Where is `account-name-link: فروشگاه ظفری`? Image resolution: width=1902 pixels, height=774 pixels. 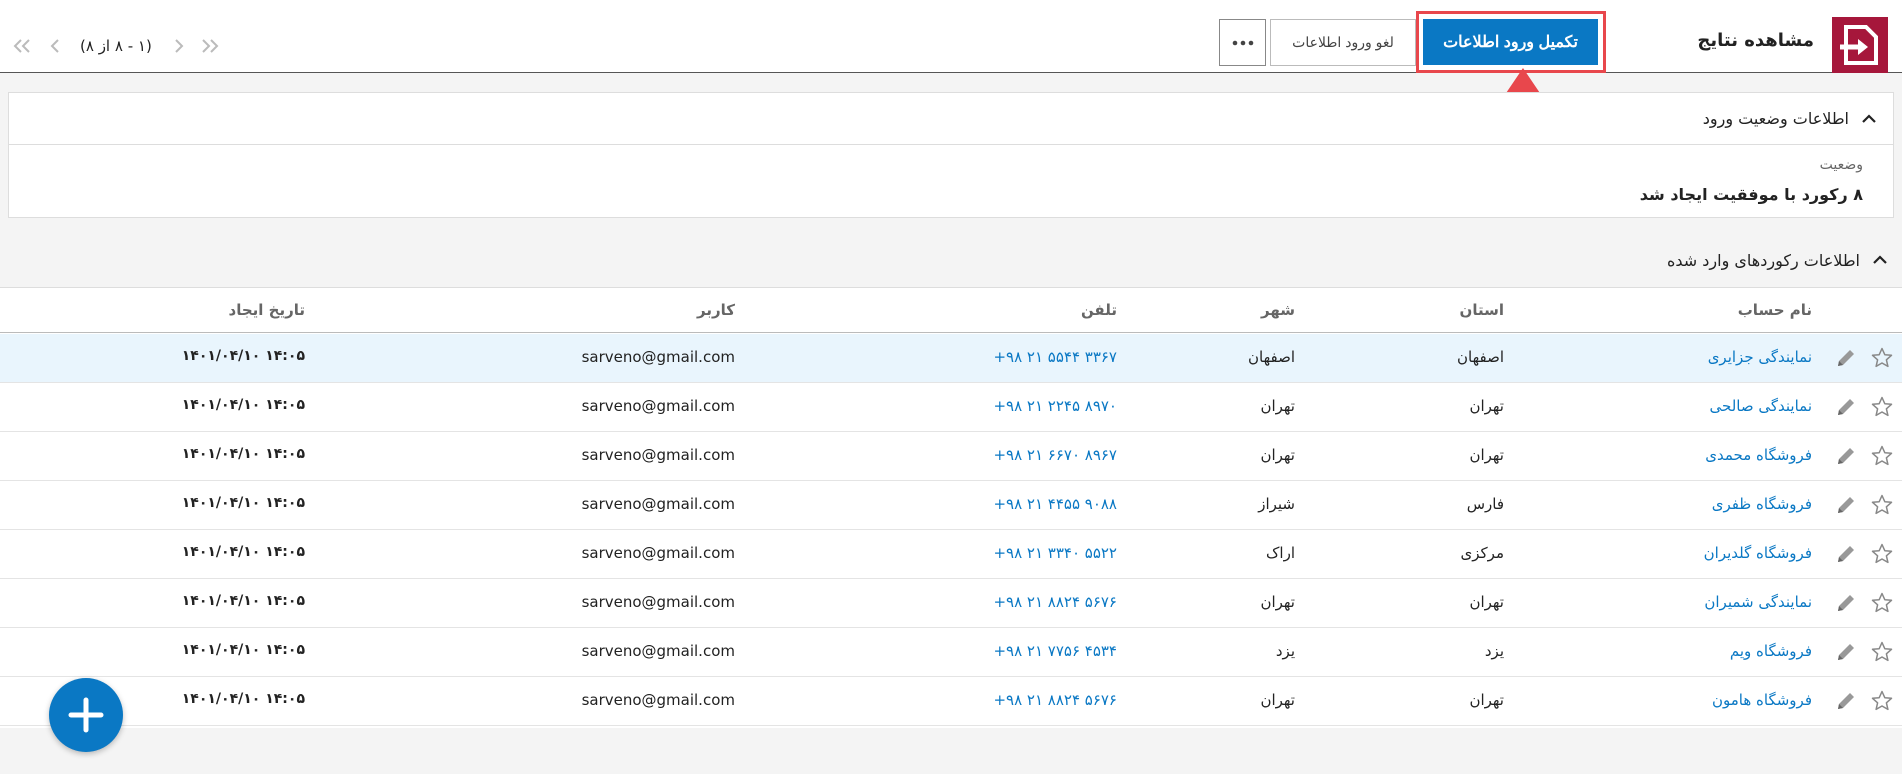 account-name-link: فروشگاه ظفری is located at coordinates (1762, 504).